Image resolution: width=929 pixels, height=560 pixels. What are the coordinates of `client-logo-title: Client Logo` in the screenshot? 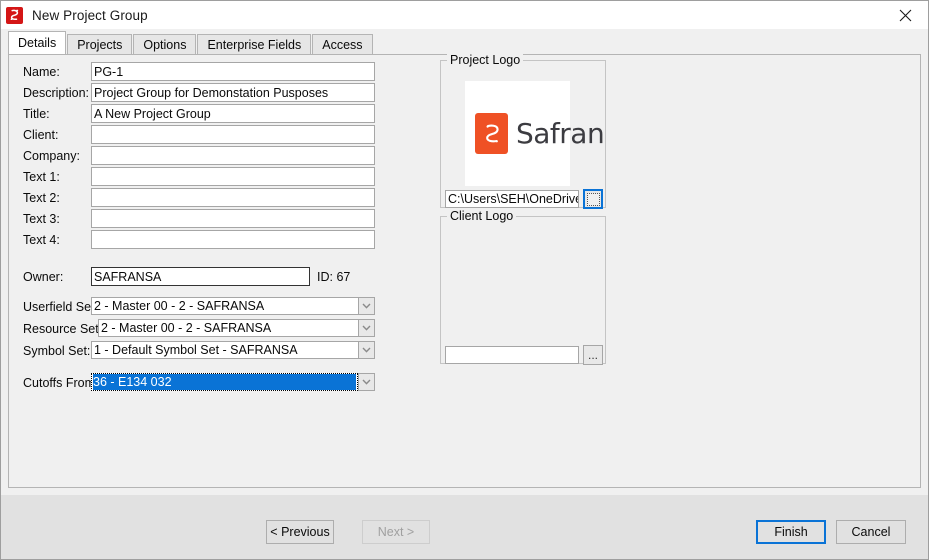 It's located at (482, 216).